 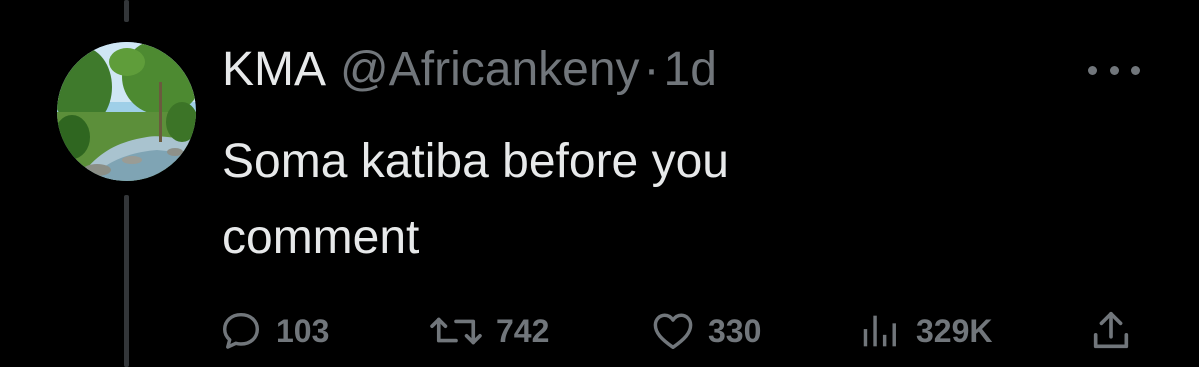 What do you see at coordinates (303, 330) in the screenshot?
I see `reply-count: 103` at bounding box center [303, 330].